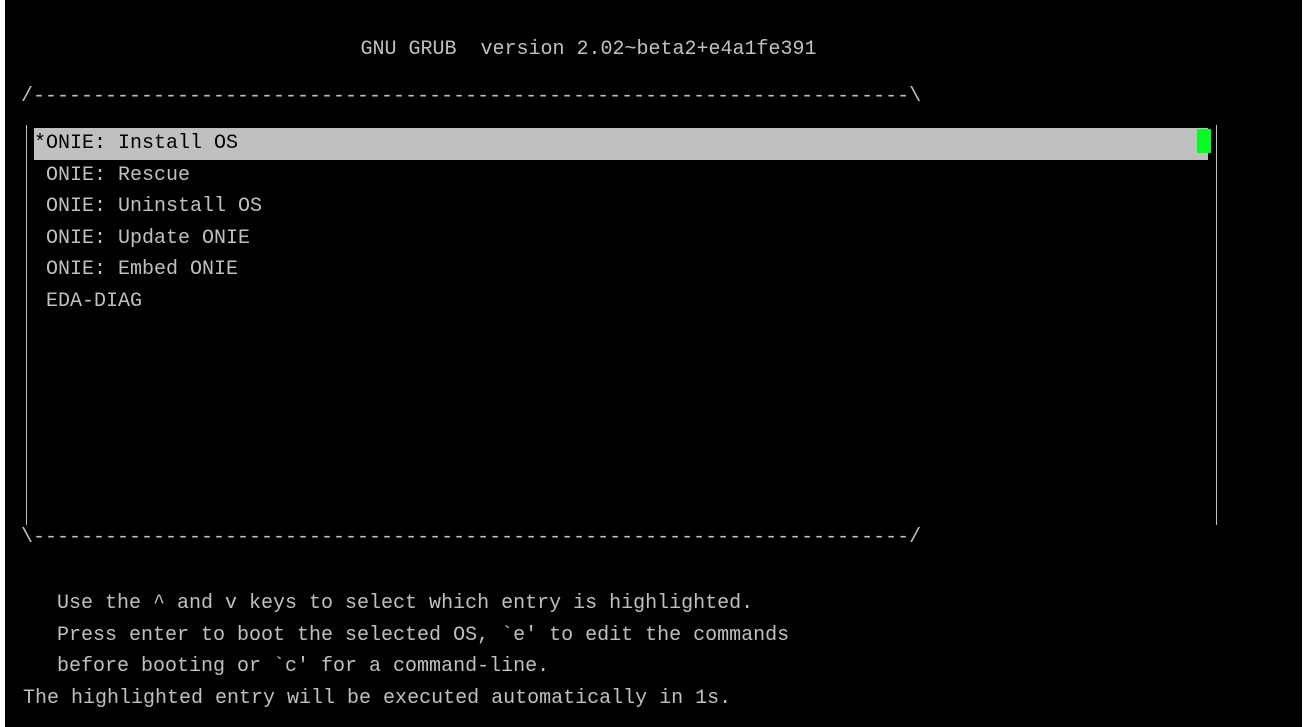 This screenshot has width=1307, height=727. What do you see at coordinates (621, 302) in the screenshot?
I see `boot-entry-eda-diag: EDA-DIAG` at bounding box center [621, 302].